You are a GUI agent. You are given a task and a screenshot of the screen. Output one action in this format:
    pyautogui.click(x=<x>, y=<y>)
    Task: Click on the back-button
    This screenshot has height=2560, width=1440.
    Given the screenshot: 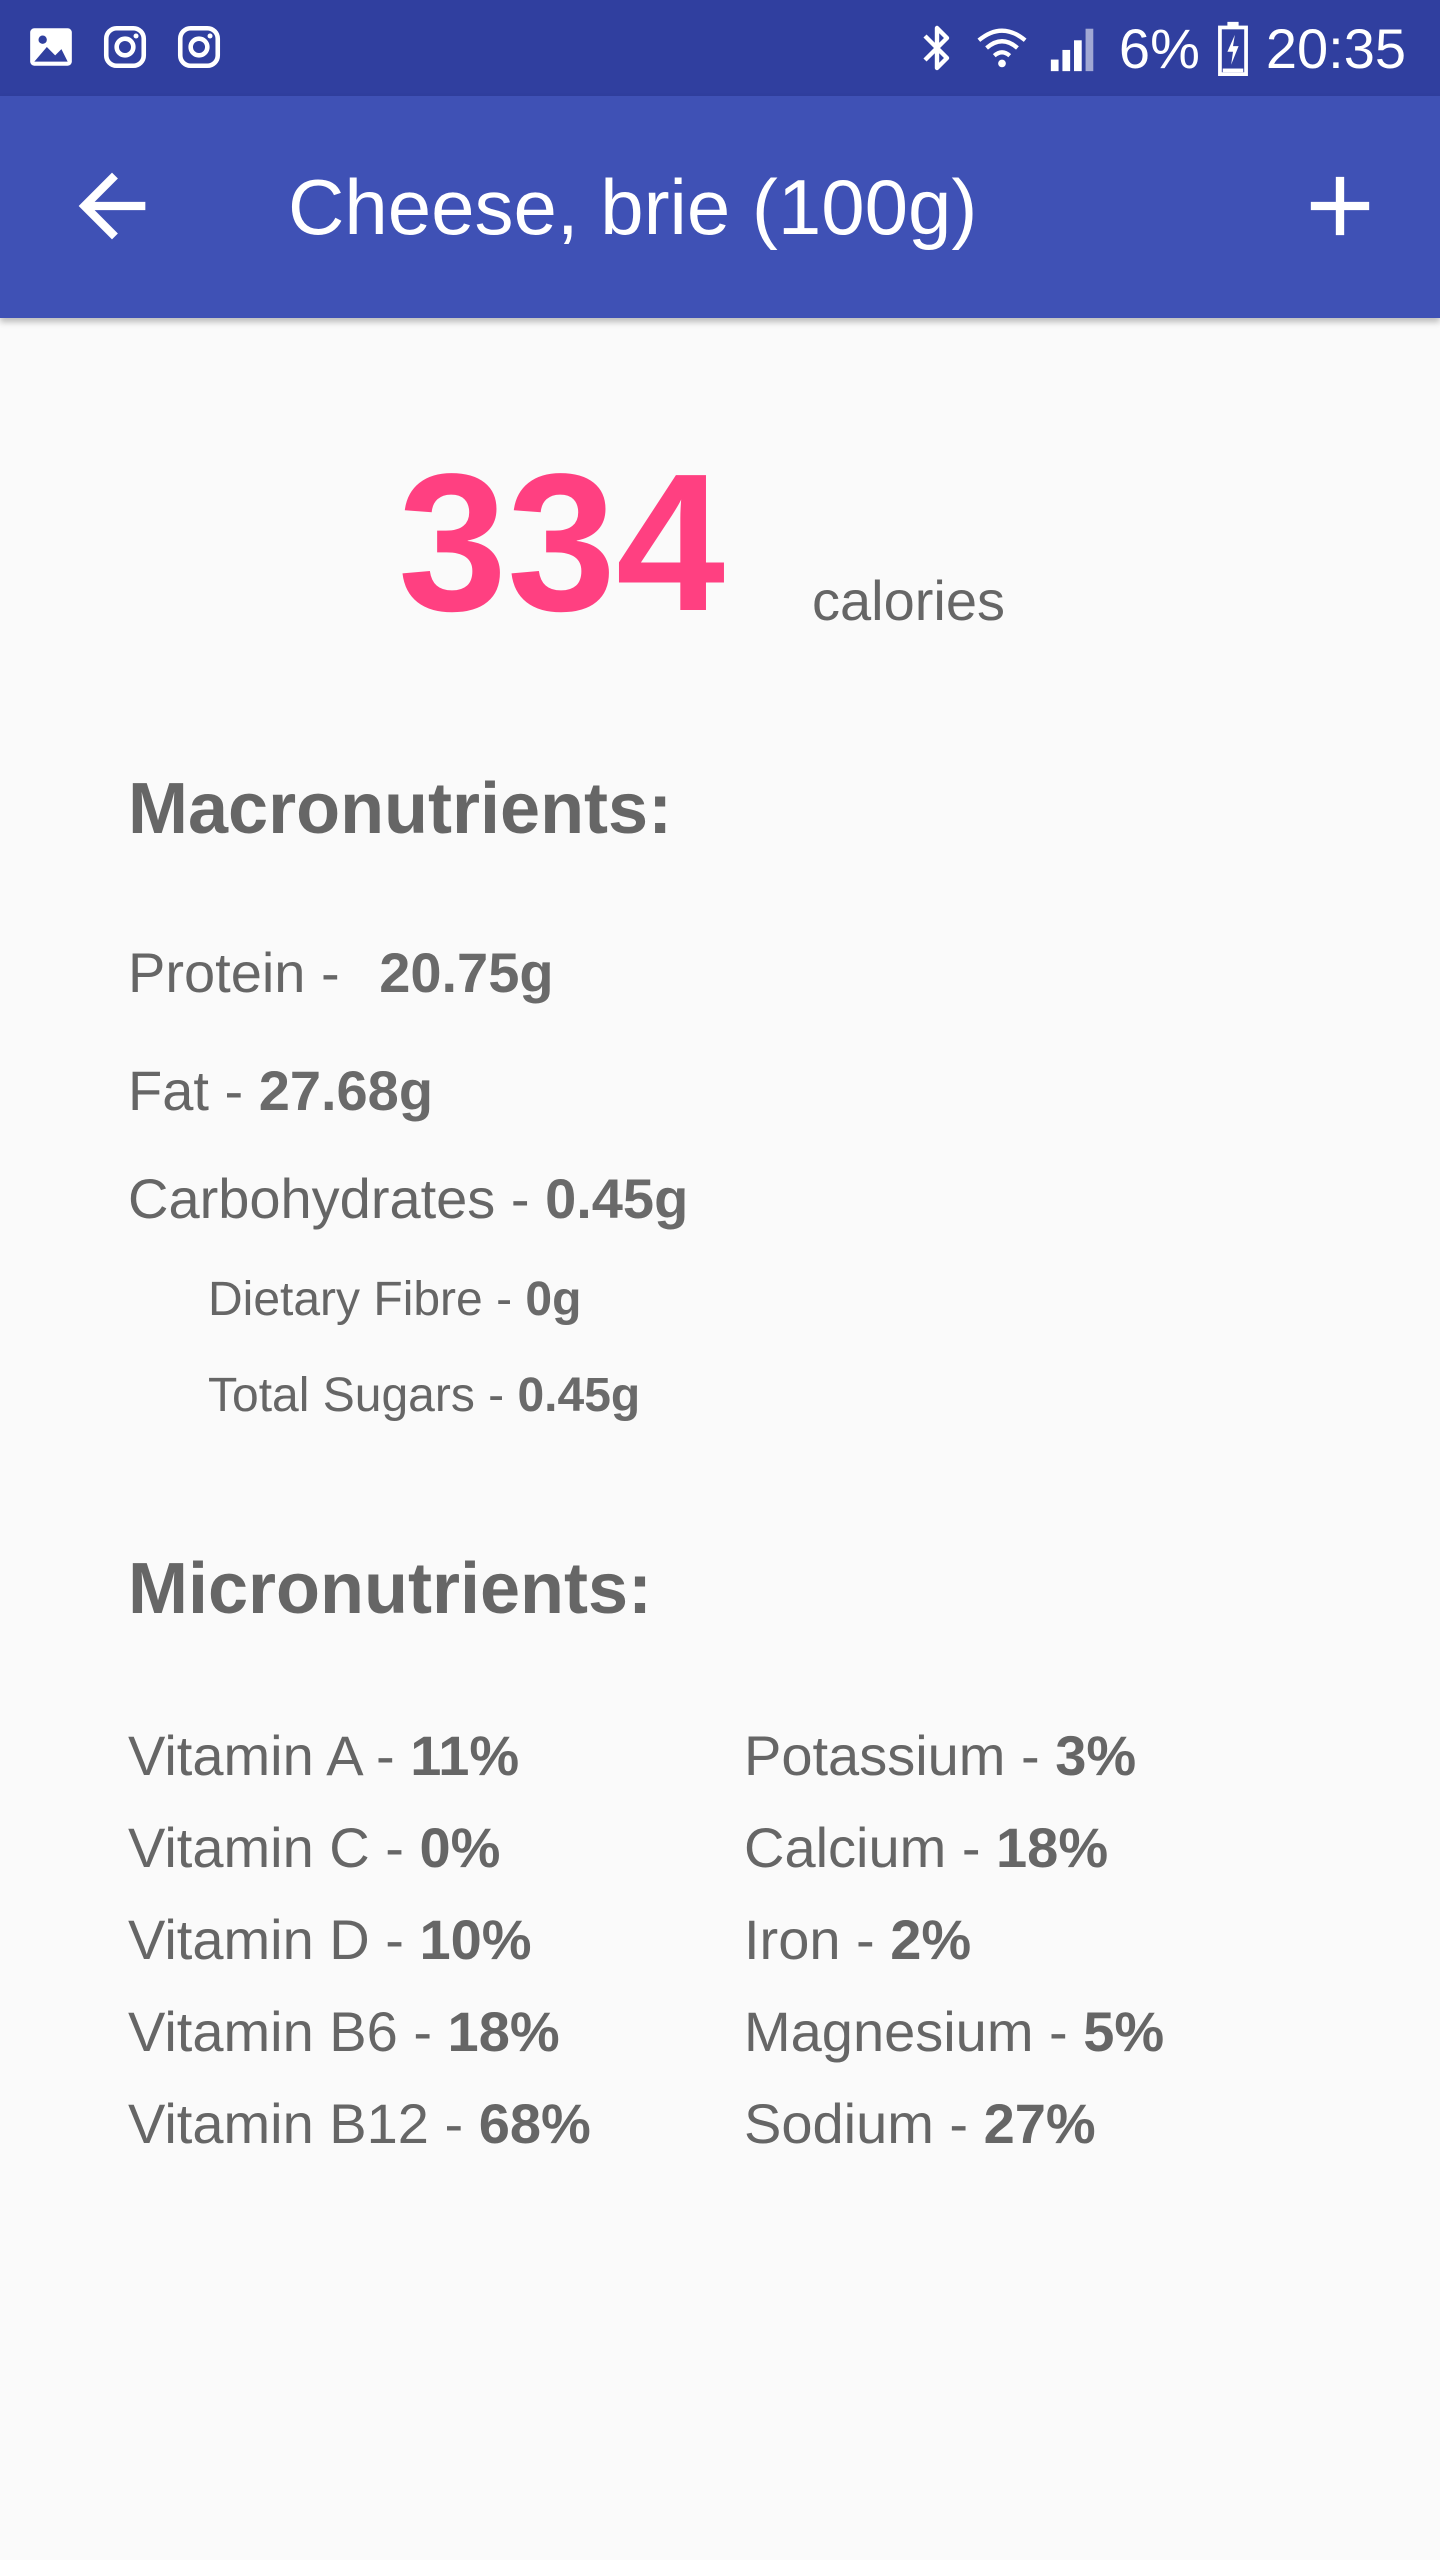 What is the action you would take?
    pyautogui.click(x=112, y=206)
    